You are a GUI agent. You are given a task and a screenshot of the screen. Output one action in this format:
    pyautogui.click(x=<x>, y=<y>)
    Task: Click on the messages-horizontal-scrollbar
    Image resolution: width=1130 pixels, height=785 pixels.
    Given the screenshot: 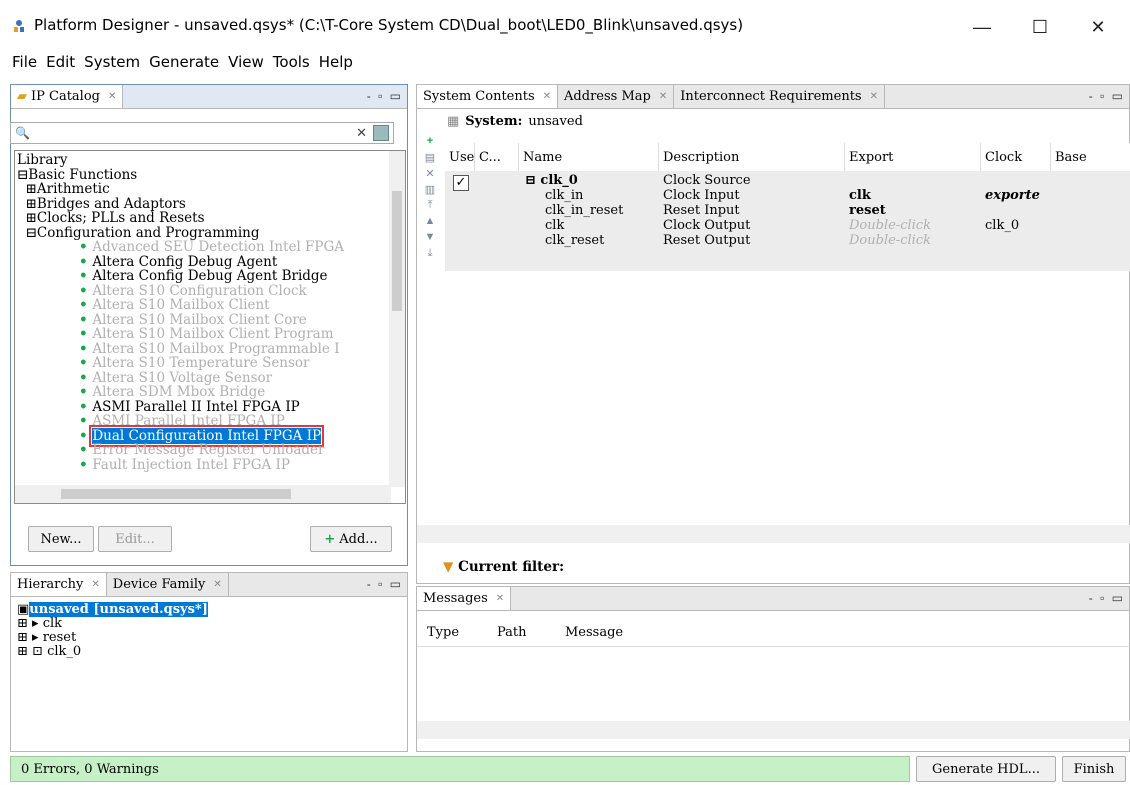 What is the action you would take?
    pyautogui.click(x=773, y=730)
    